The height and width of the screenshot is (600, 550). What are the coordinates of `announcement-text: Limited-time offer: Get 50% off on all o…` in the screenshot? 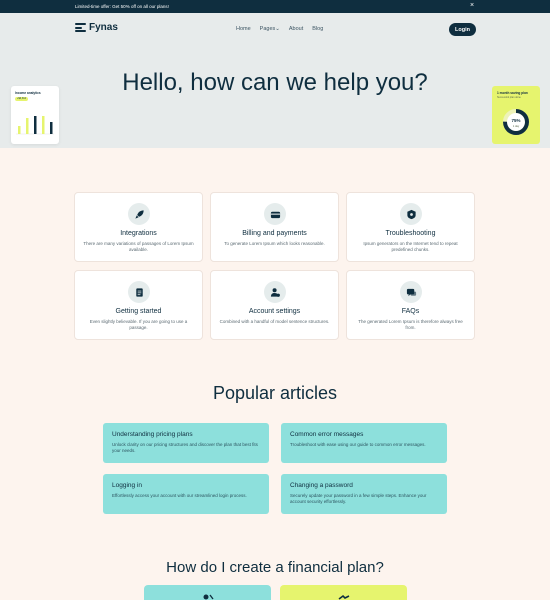 It's located at (122, 6).